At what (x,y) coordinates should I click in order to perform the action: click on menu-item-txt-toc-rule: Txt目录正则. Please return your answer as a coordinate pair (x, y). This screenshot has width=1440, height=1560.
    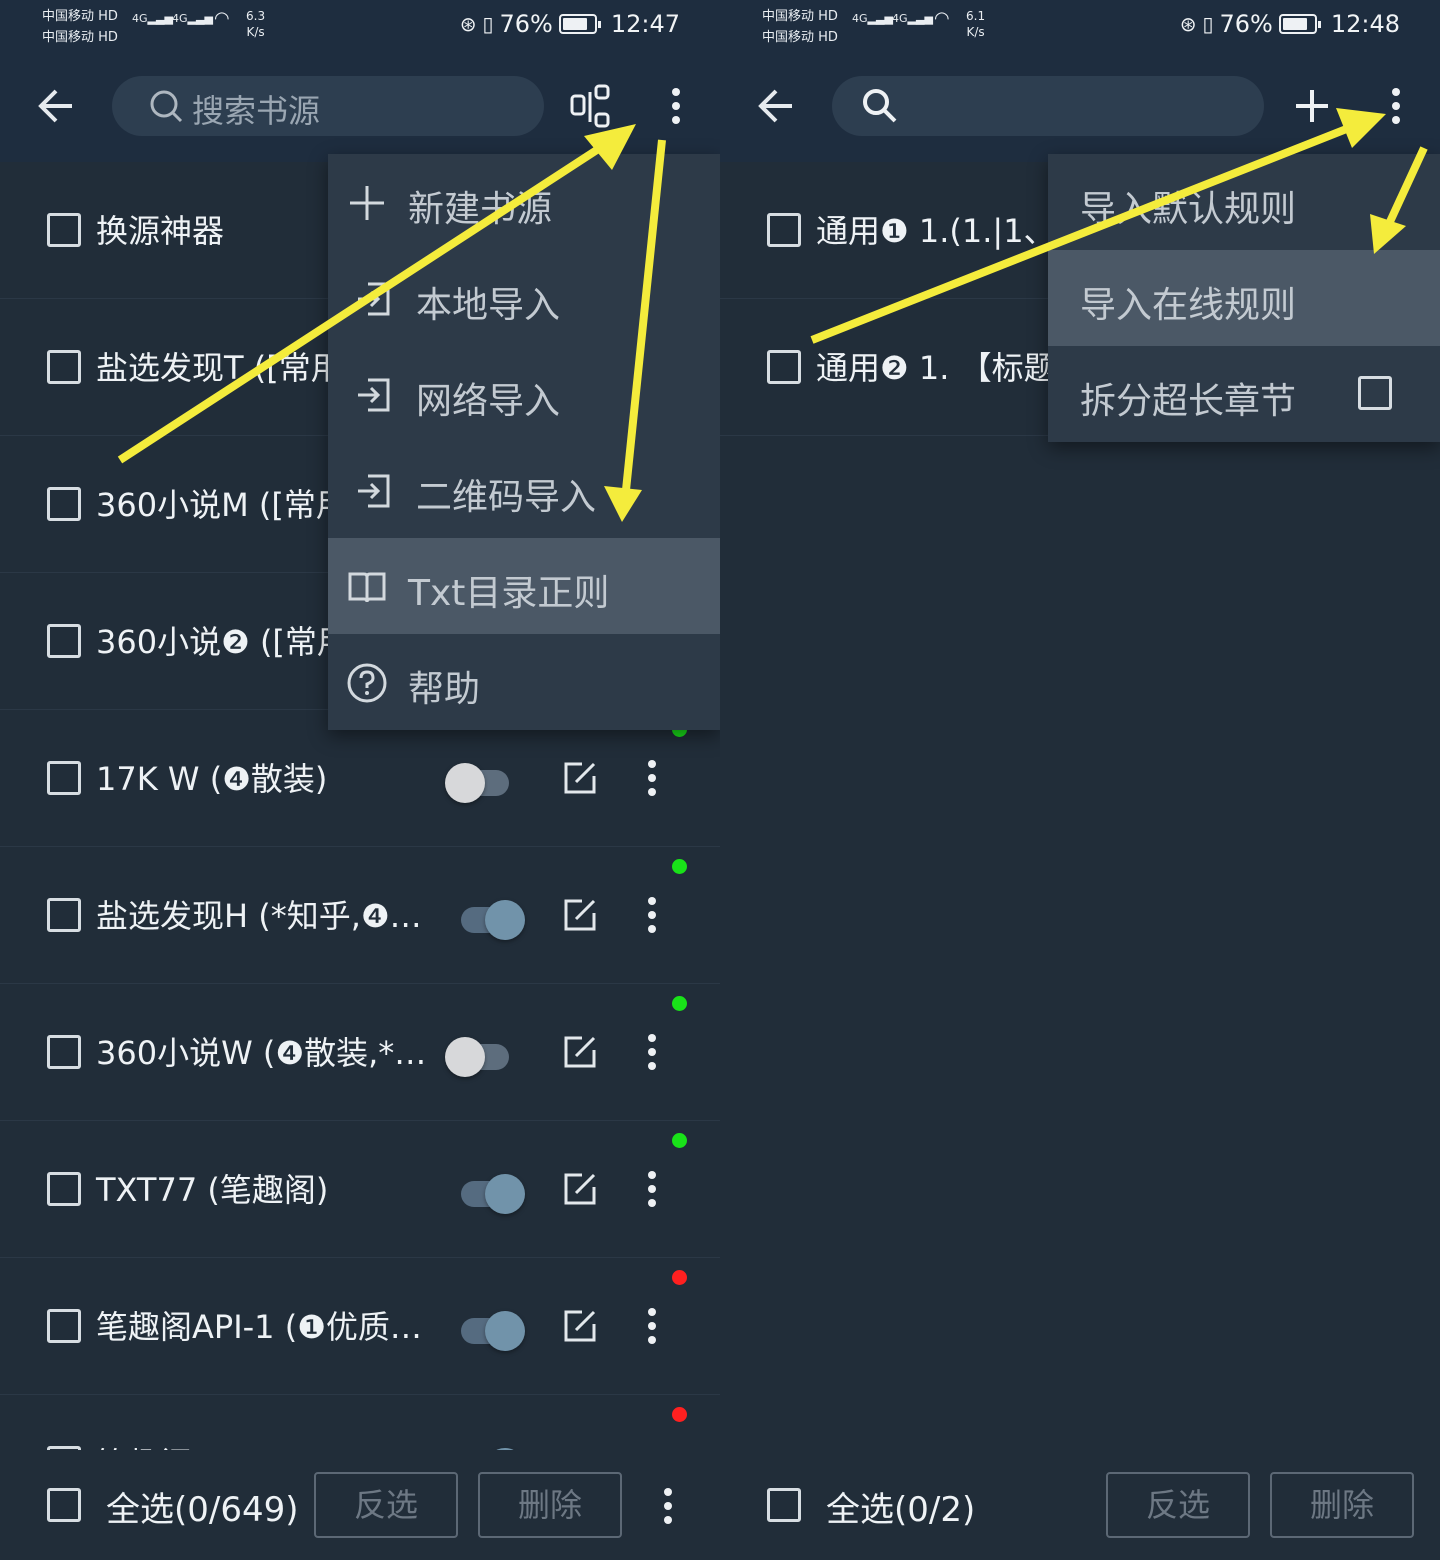
    Looking at the image, I should click on (524, 586).